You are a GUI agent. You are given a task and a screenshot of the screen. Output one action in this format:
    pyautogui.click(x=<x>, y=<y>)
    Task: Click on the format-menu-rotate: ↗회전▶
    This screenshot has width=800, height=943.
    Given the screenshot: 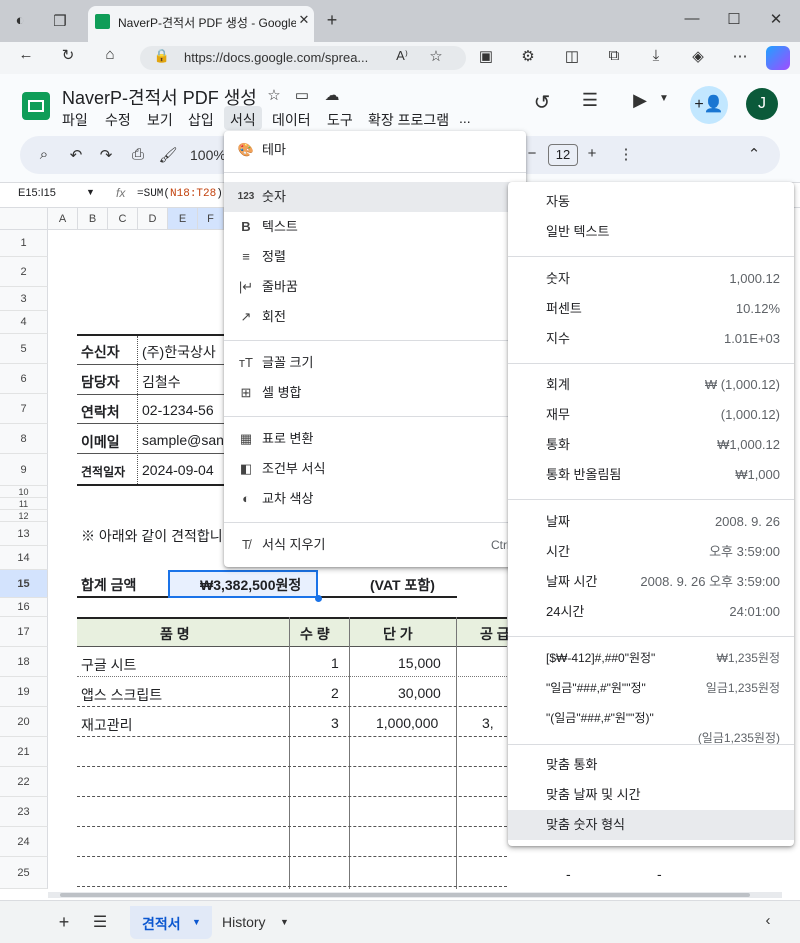 What is the action you would take?
    pyautogui.click(x=375, y=317)
    